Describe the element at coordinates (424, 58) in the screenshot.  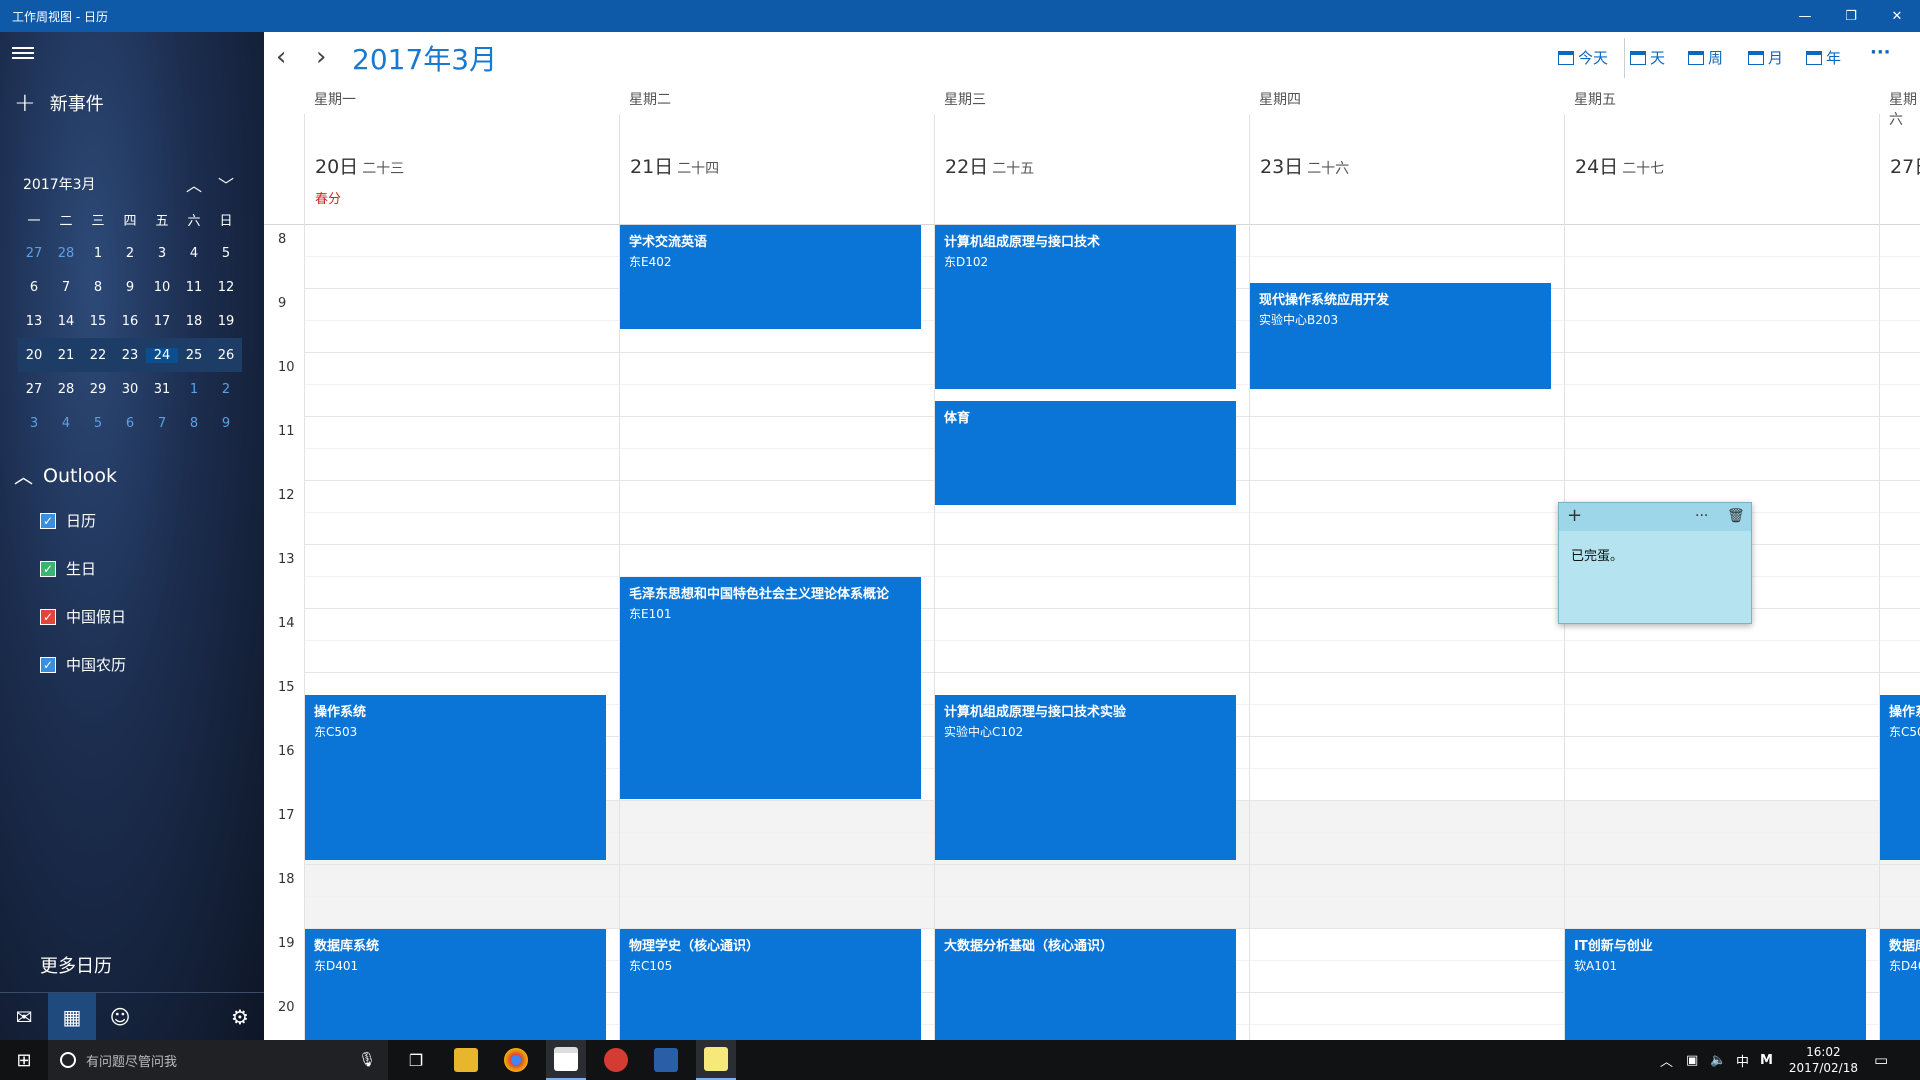
I see `month-title: 2017年3月` at that location.